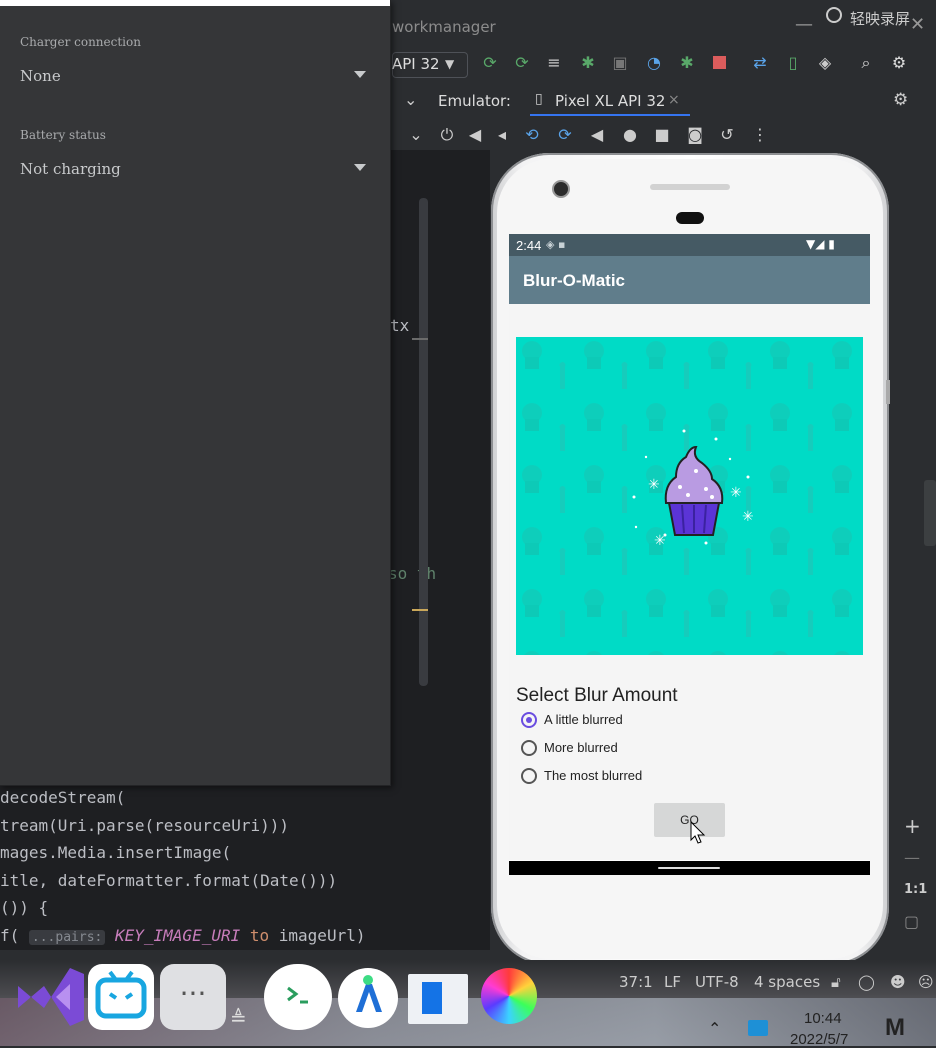 This screenshot has height=1048, width=936. Describe the element at coordinates (597, 695) in the screenshot. I see `blur-amount-heading: Select Blur Amount` at that location.